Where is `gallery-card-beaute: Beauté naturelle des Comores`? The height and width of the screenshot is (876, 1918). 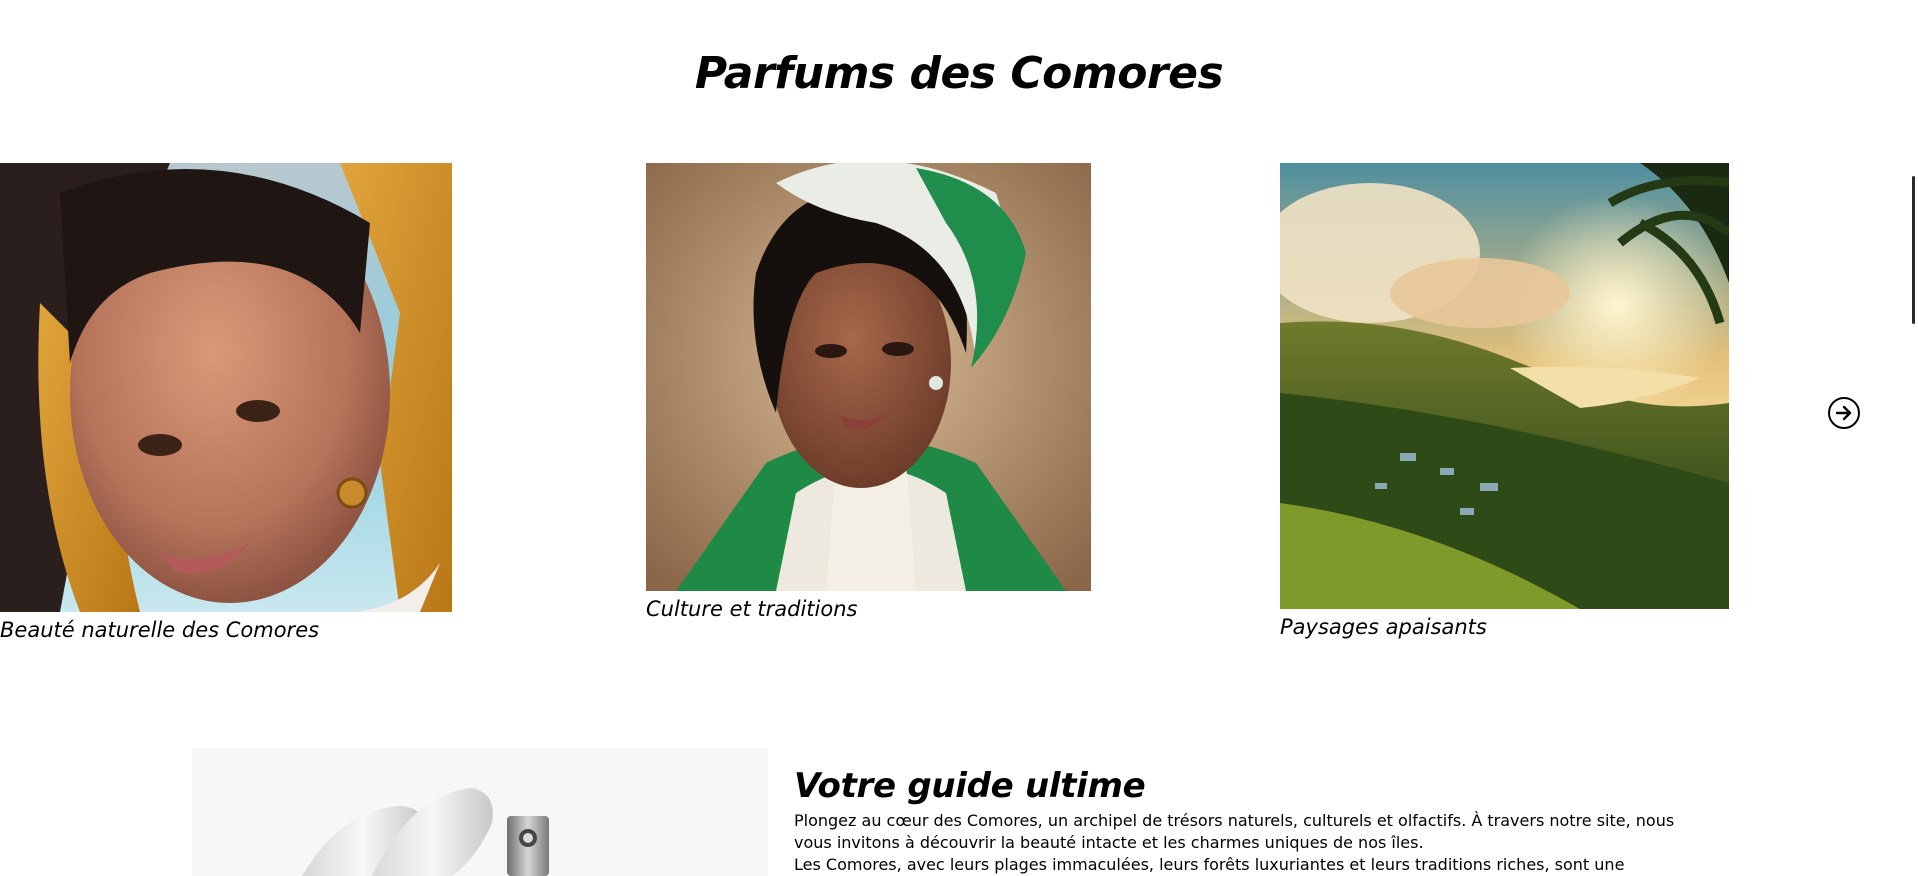
gallery-card-beaute: Beauté naturelle des Comores is located at coordinates (226, 403).